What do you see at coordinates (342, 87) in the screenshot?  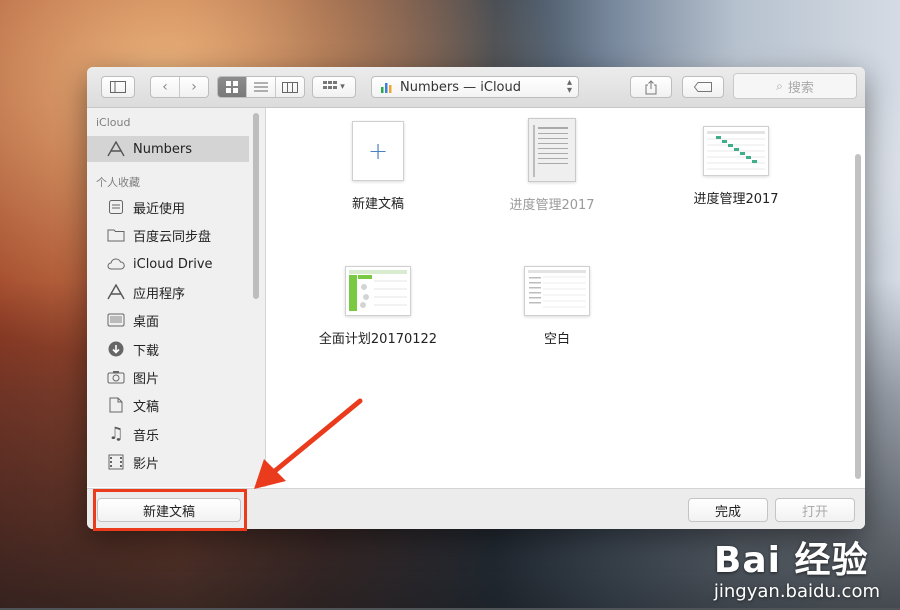 I see `chevron-down-icon: ▾` at bounding box center [342, 87].